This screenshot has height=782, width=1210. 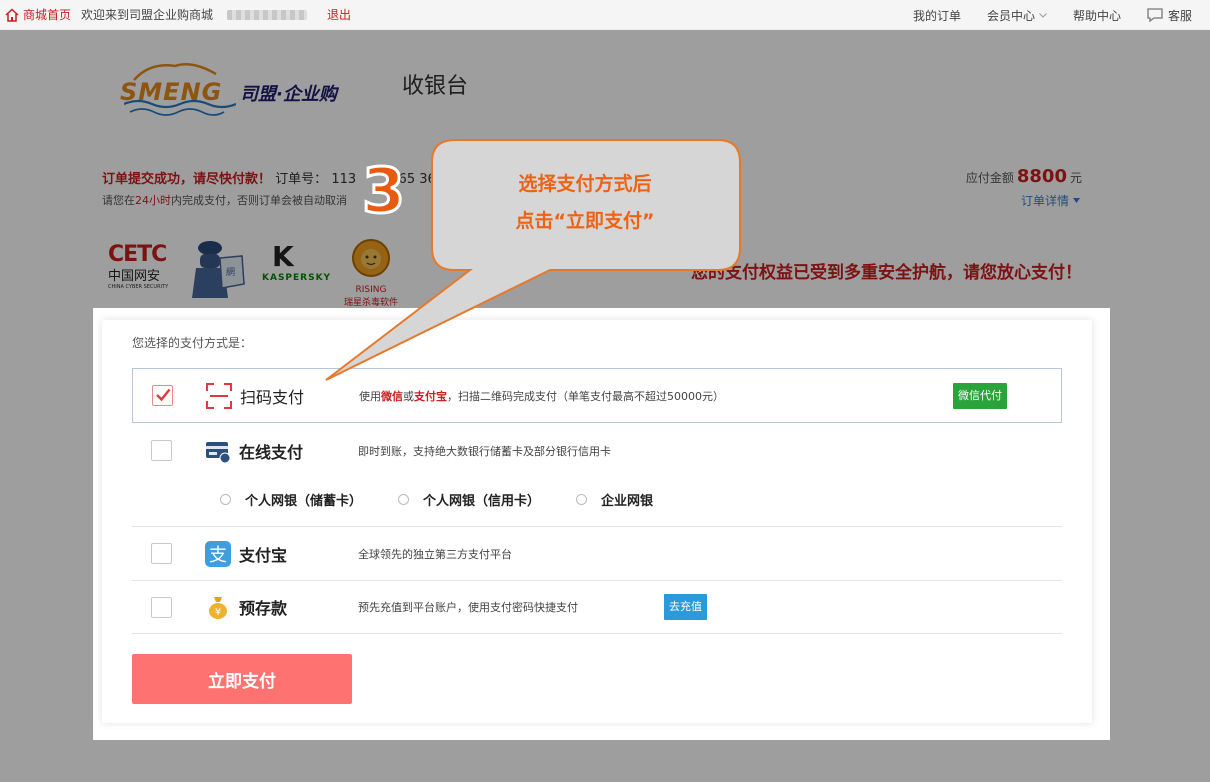 What do you see at coordinates (219, 395) in the screenshot?
I see `scan-qr-icon` at bounding box center [219, 395].